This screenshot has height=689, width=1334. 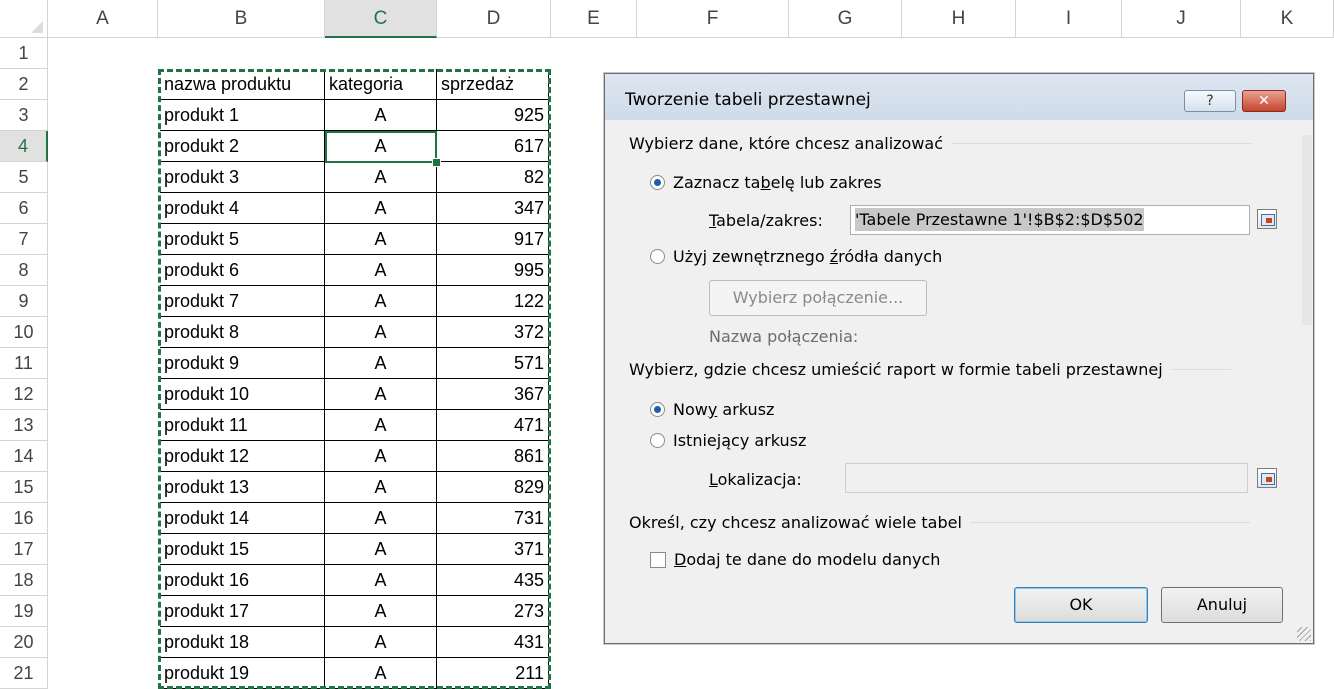 I want to click on column-header-d: D, so click(x=494, y=19).